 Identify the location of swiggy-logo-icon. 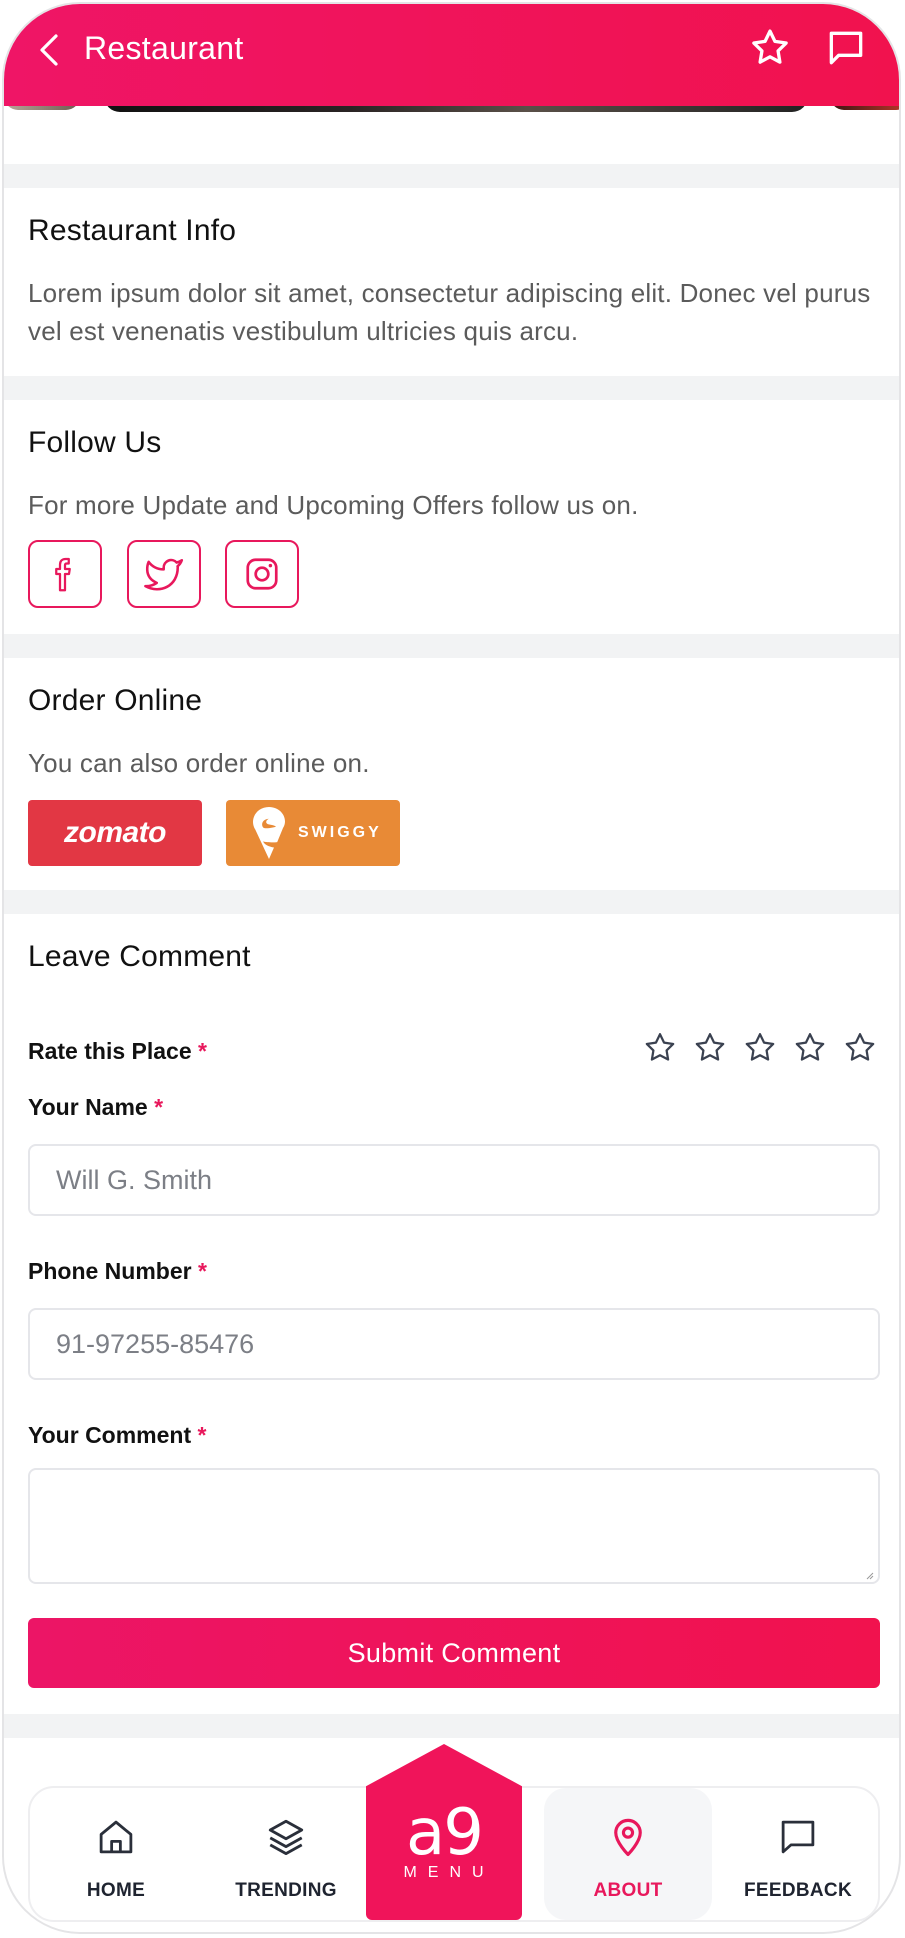
(269, 833).